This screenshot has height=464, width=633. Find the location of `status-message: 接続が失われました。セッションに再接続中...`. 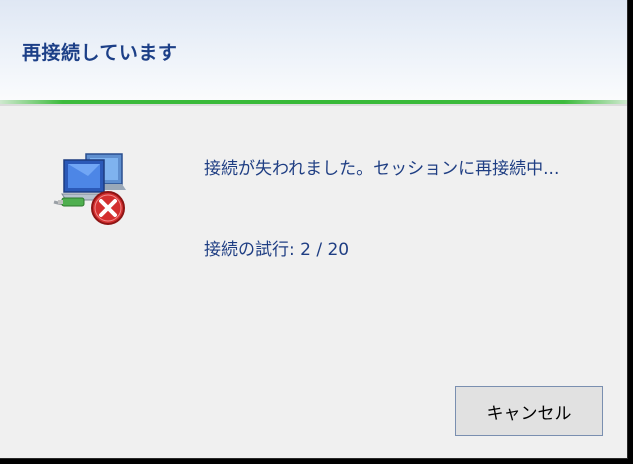

status-message: 接続が失われました。セッションに再接続中... is located at coordinates (382, 169).